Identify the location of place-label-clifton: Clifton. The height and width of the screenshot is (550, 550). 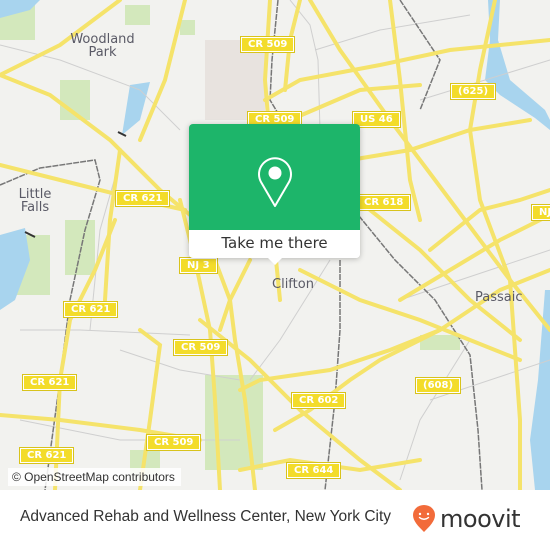
(293, 284).